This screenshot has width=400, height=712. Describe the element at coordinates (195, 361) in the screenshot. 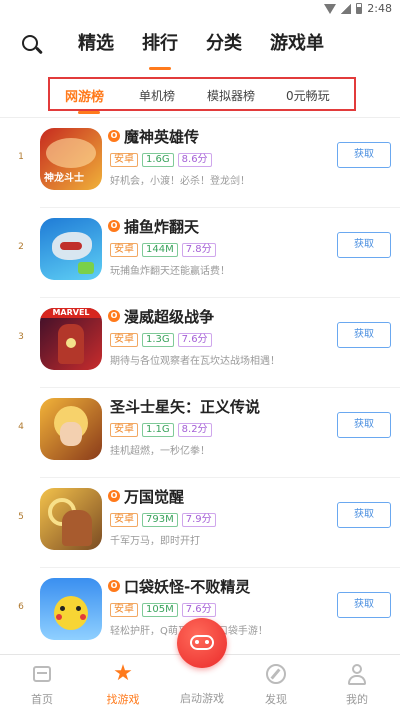

I see `app-description: 期待与各位观察者在瓦坎达战场相遇！` at that location.